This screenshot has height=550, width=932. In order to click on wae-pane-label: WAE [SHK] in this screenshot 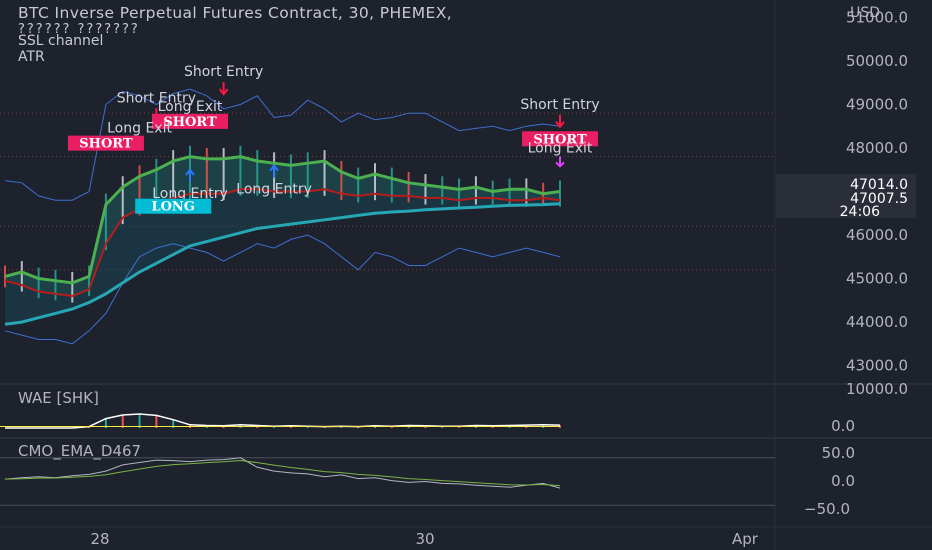, I will do `click(58, 398)`.